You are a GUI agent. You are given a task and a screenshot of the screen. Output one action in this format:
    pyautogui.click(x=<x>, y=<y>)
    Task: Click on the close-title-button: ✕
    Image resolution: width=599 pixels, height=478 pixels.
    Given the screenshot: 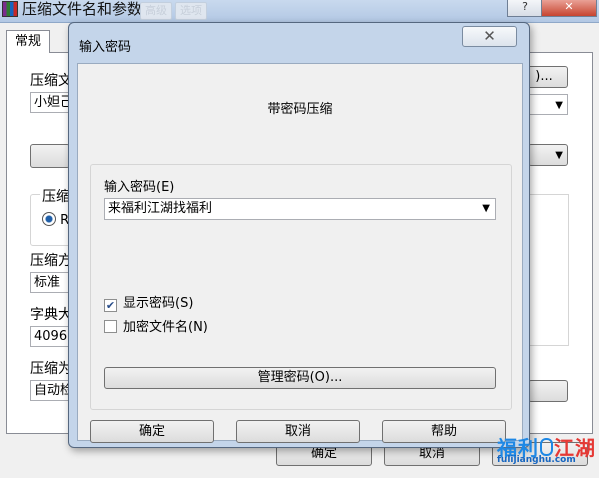 What is the action you would take?
    pyautogui.click(x=569, y=8)
    